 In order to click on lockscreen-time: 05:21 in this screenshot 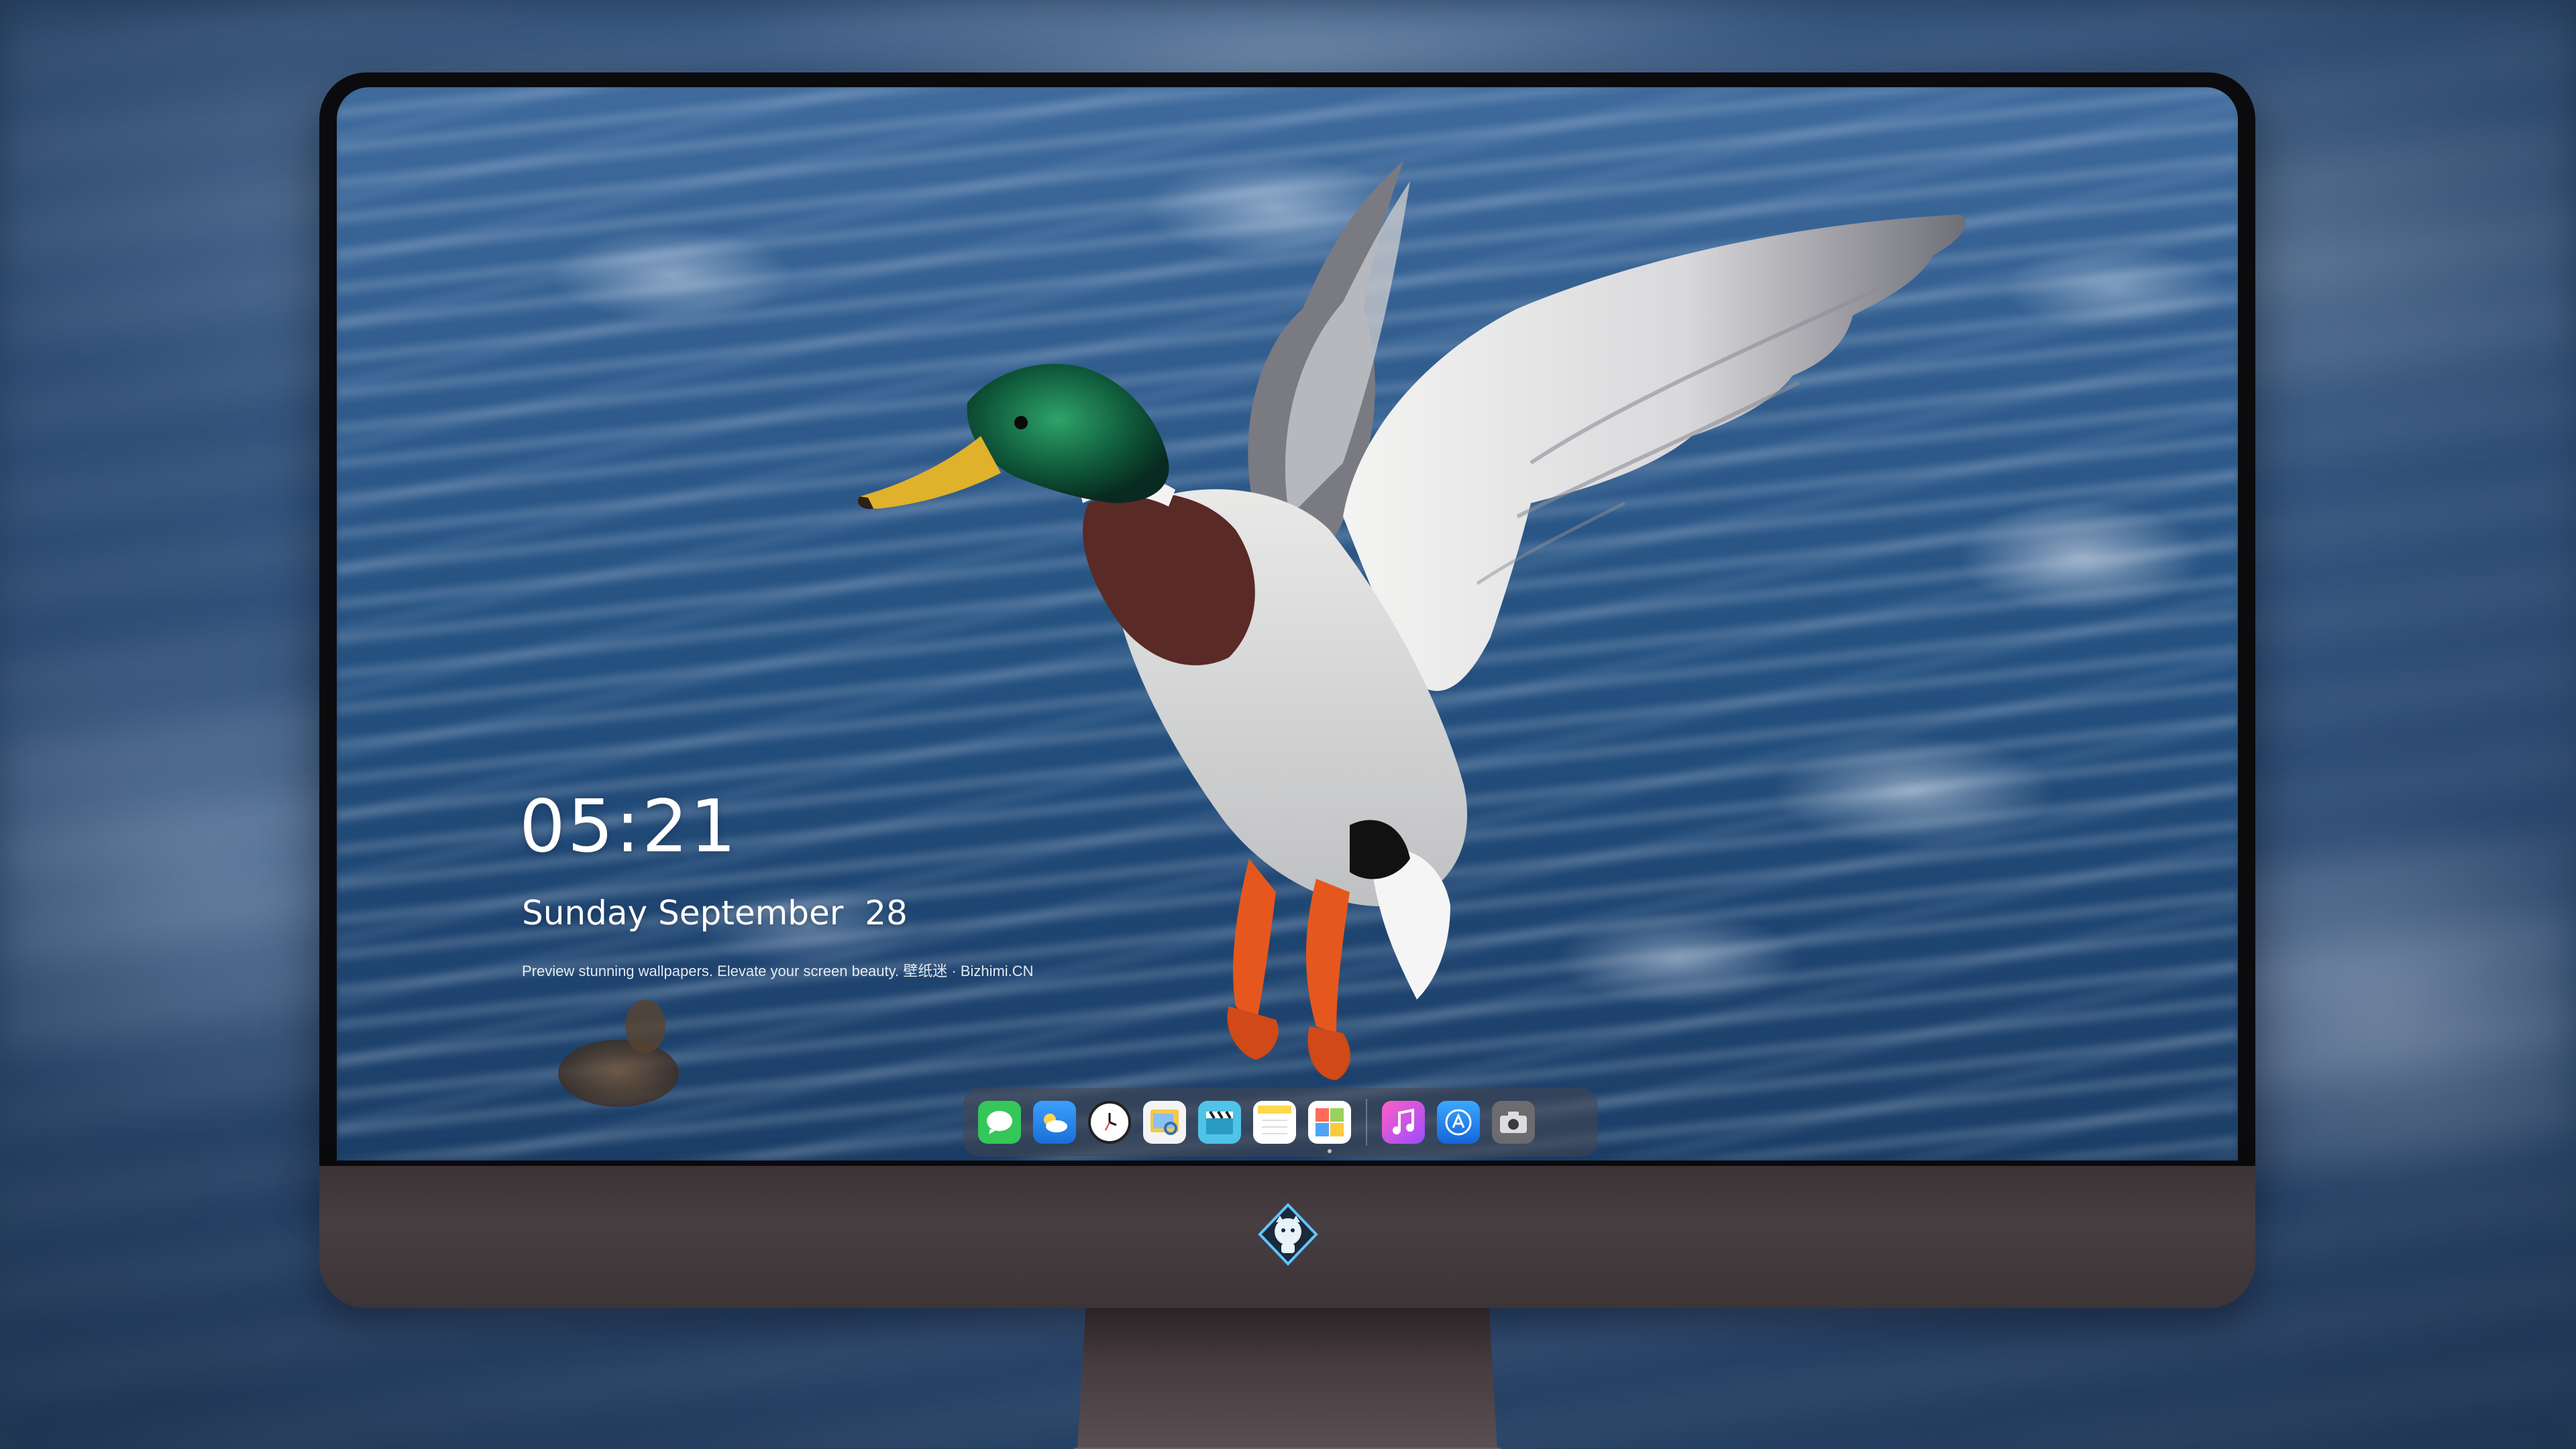, I will do `click(629, 827)`.